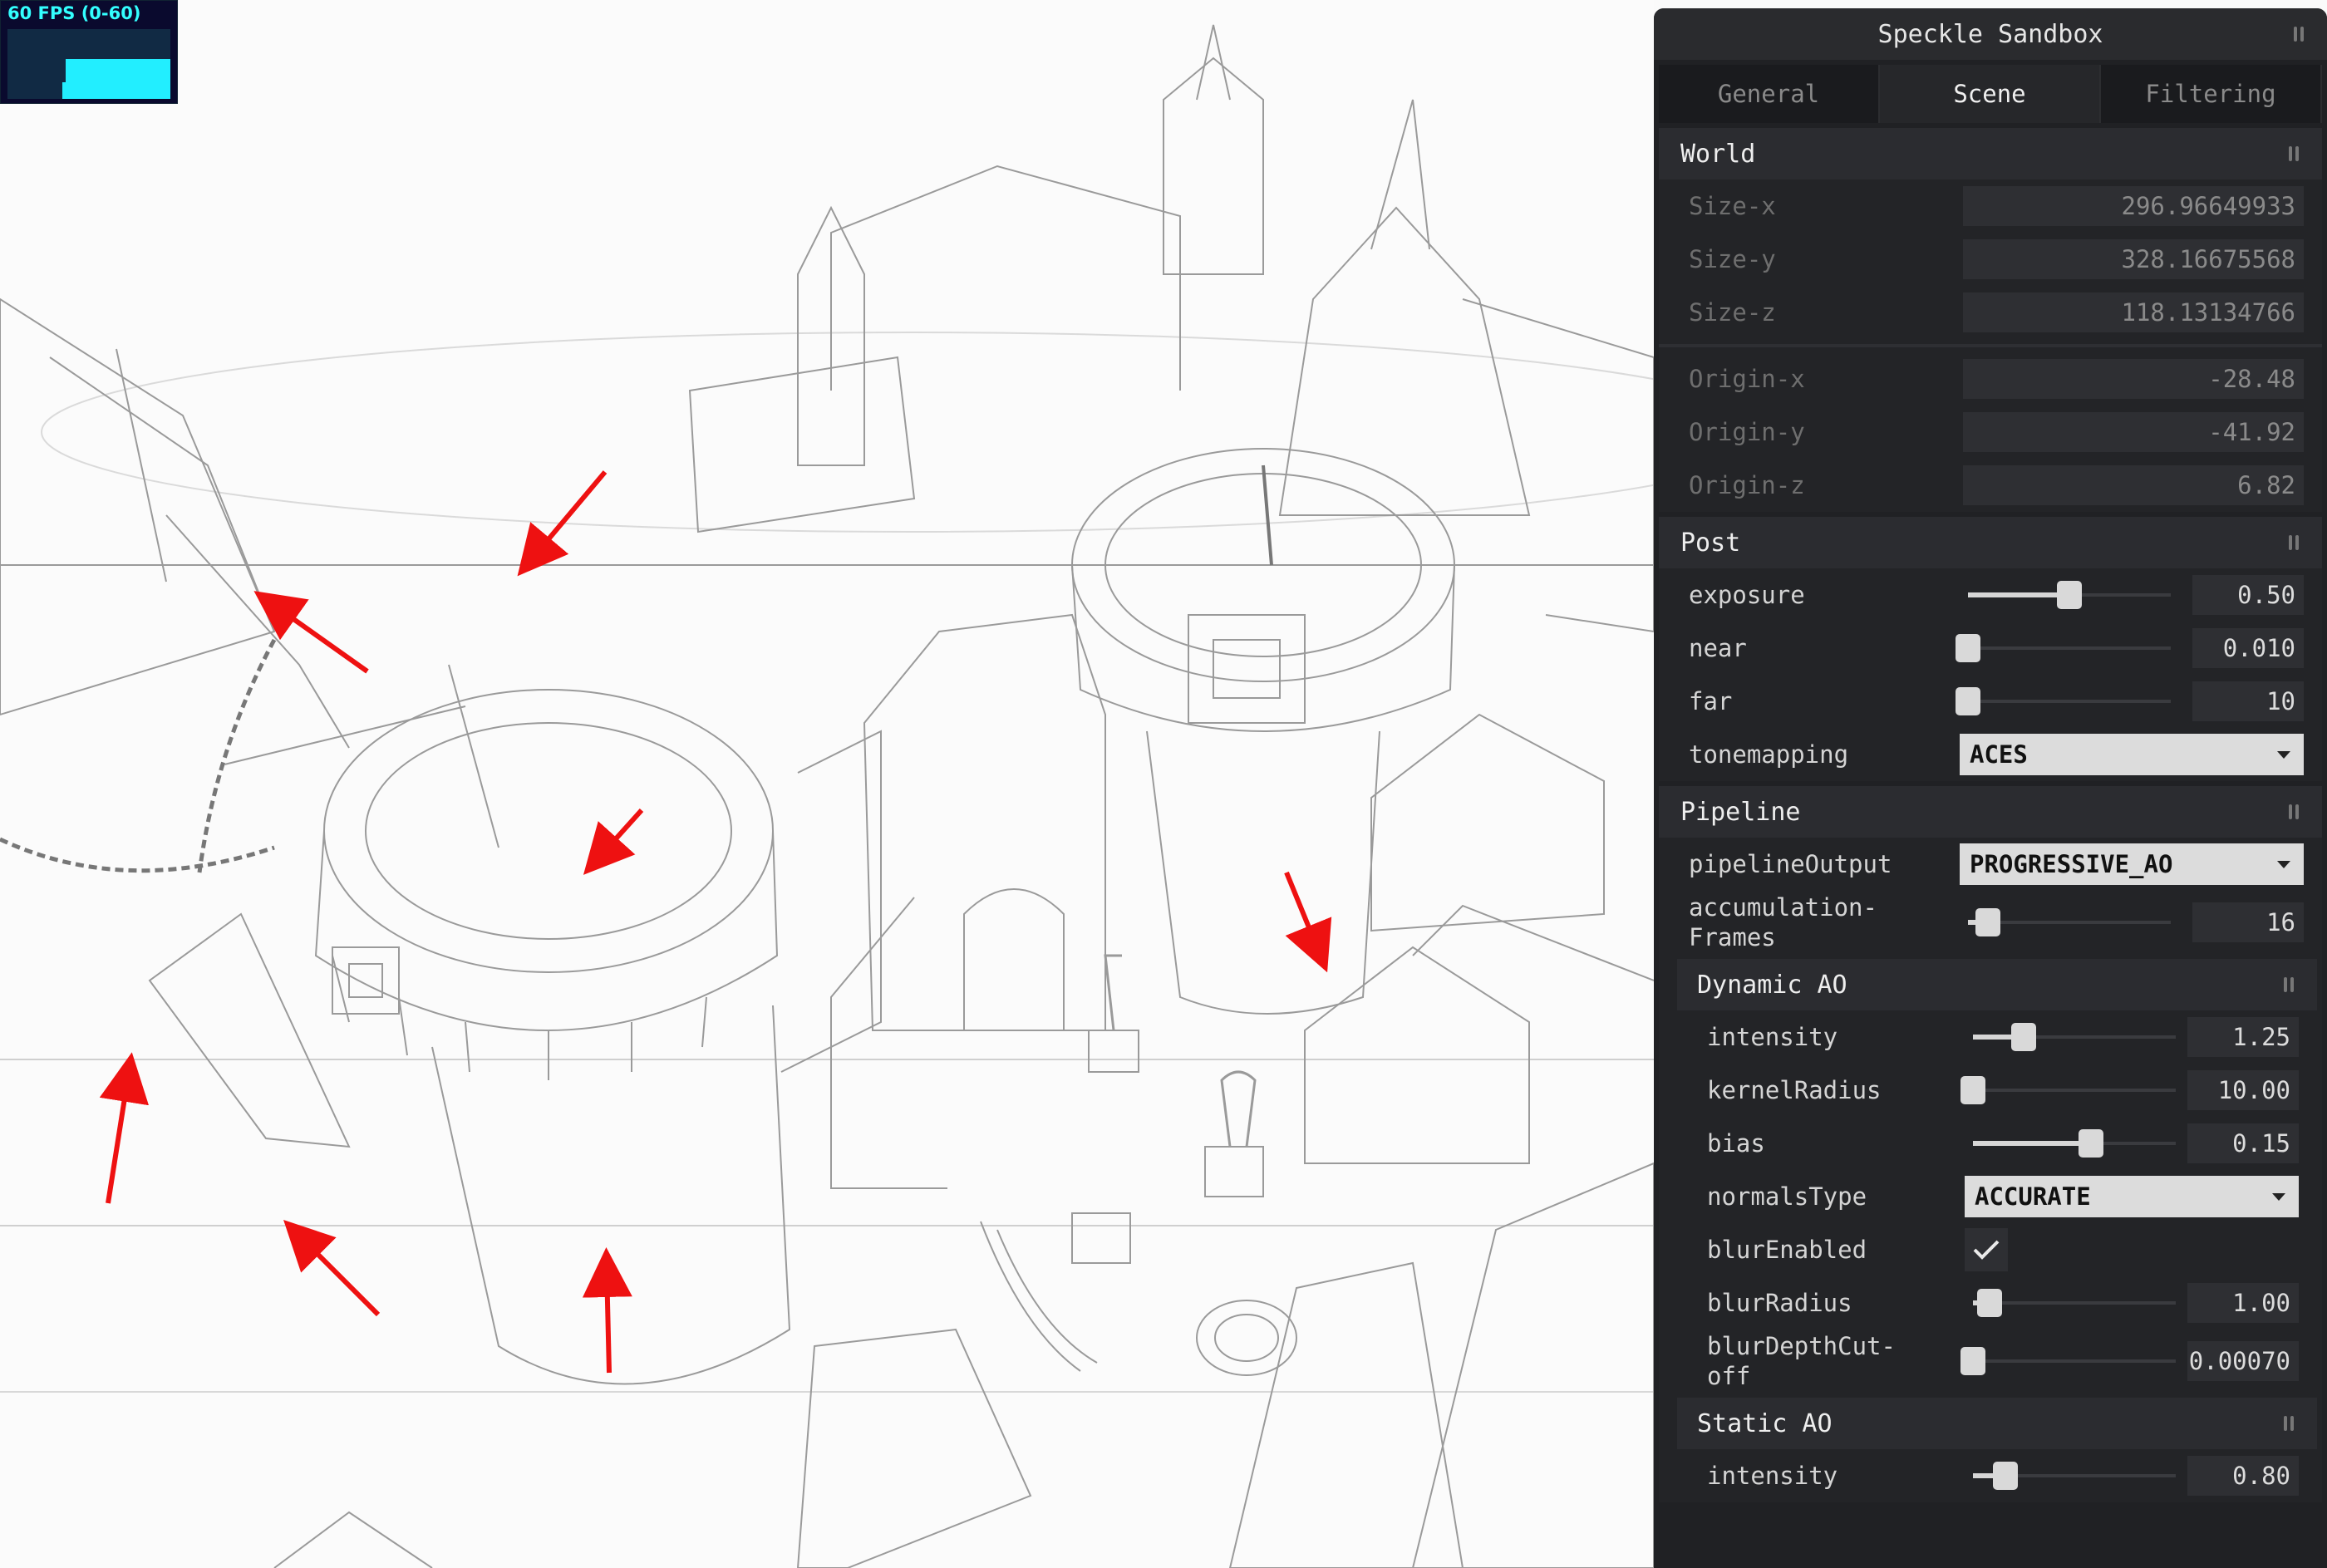 Image resolution: width=2327 pixels, height=1568 pixels. I want to click on accumulation-frames-slider, so click(2069, 922).